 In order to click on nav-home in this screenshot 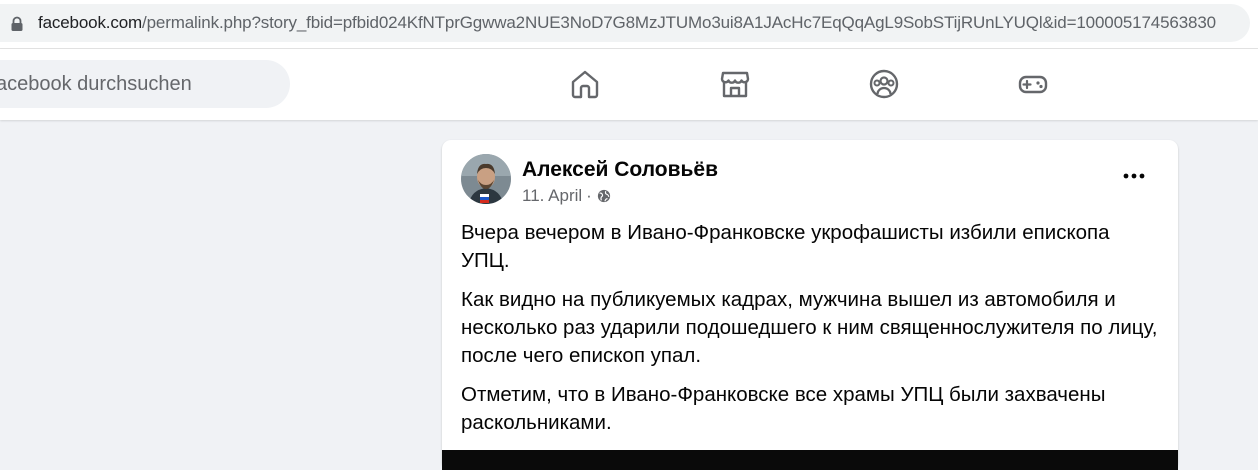, I will do `click(585, 84)`.